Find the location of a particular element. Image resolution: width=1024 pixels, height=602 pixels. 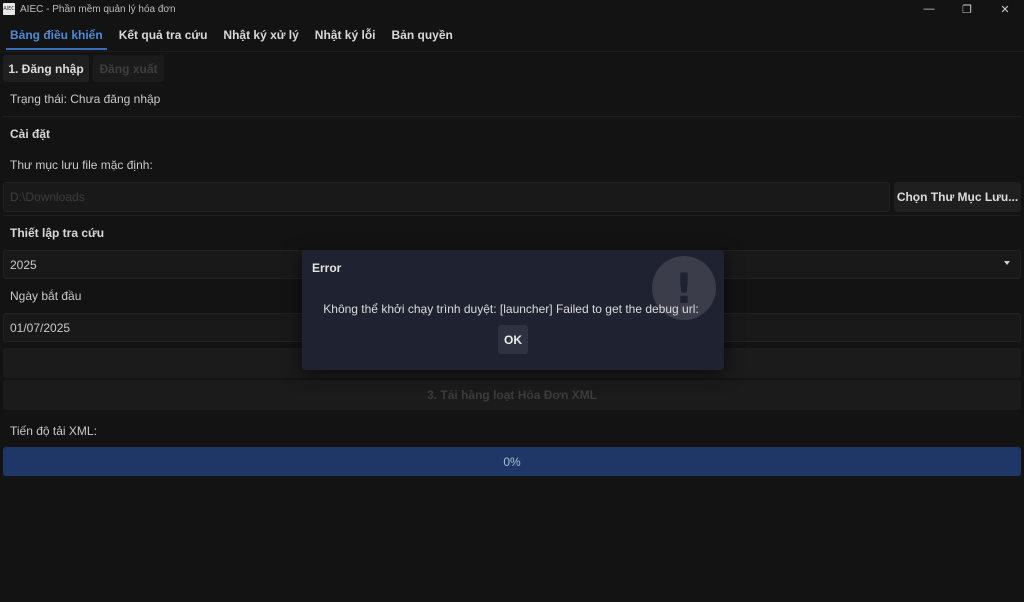

progress-value: 0% is located at coordinates (512, 461).